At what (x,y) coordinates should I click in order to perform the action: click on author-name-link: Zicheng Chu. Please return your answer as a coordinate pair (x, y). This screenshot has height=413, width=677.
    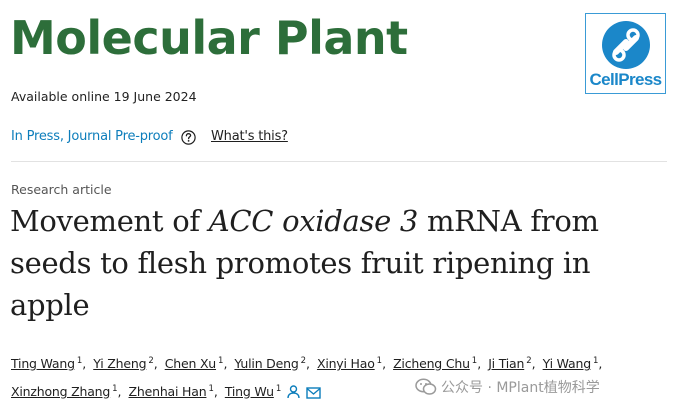
    Looking at the image, I should click on (431, 363).